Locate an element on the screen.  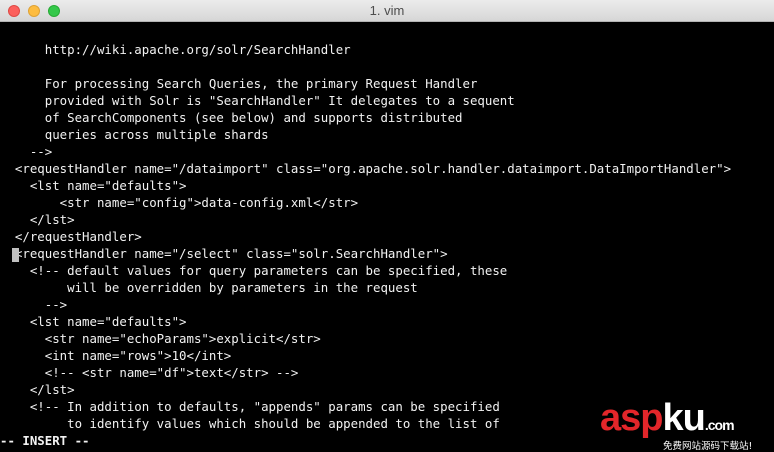
watermark-subtitle: 免费网站源码下载站! is located at coordinates (708, 446).